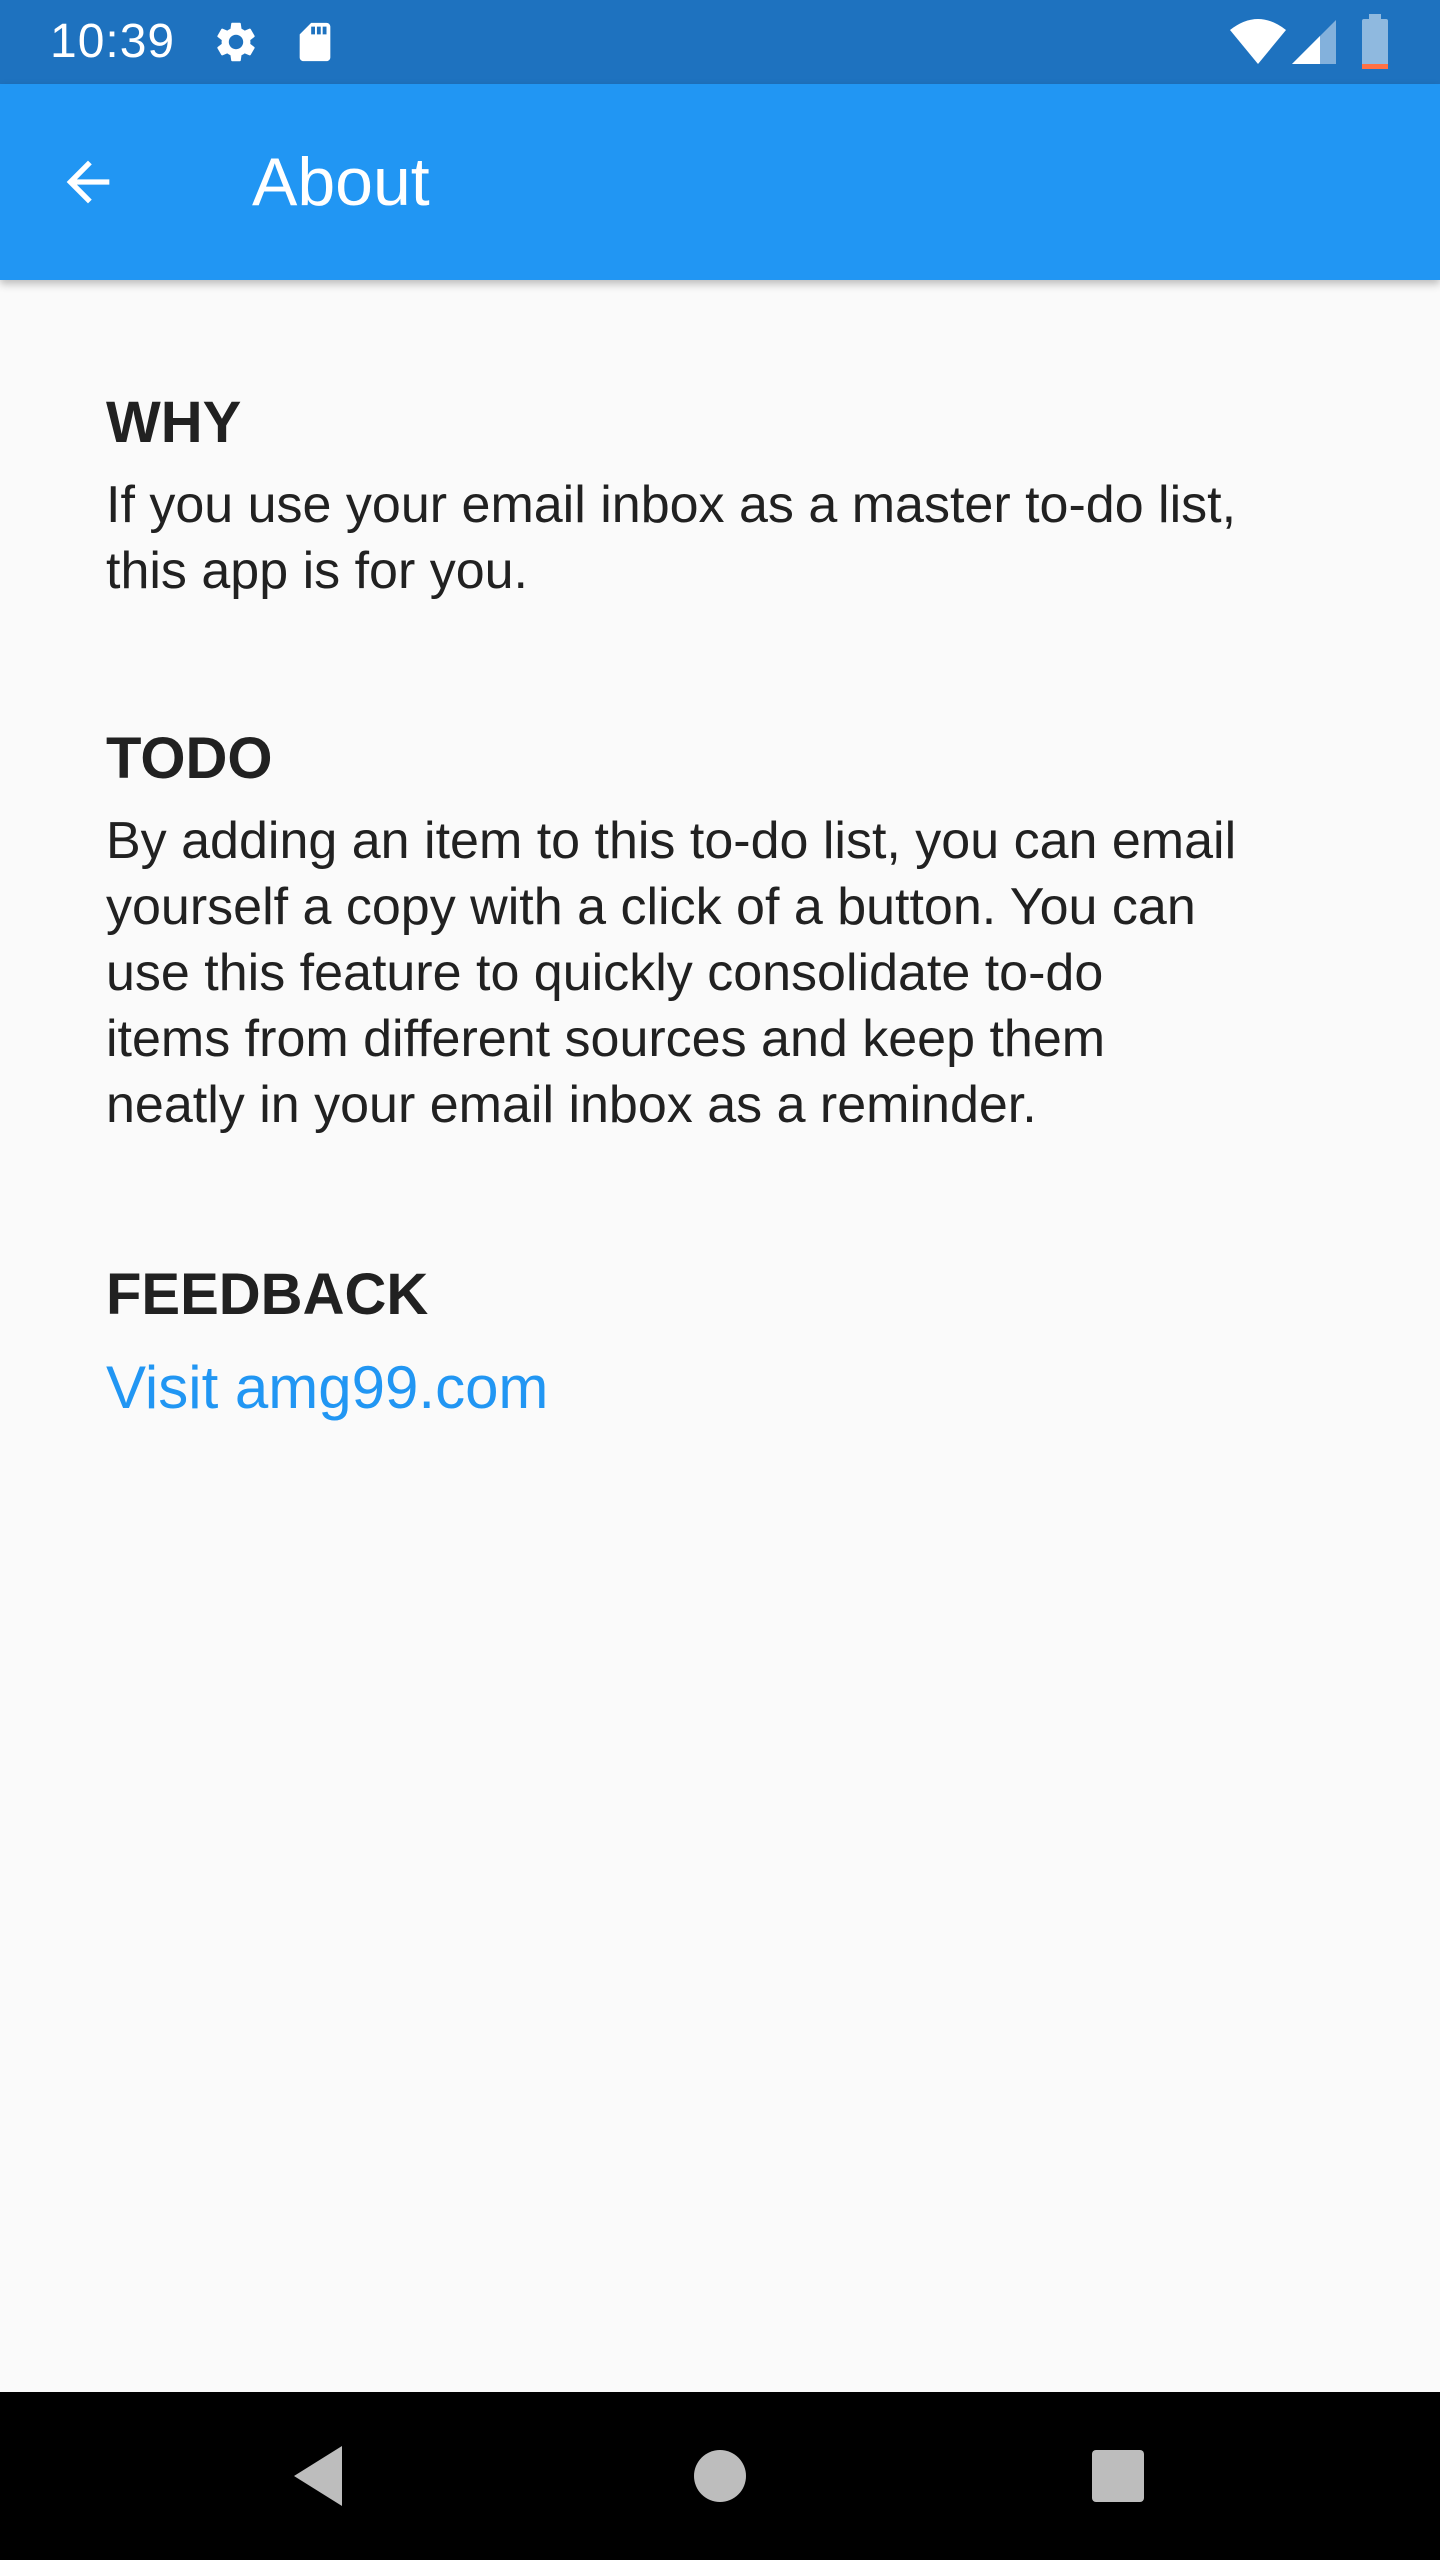 This screenshot has width=1440, height=2560. I want to click on feedback-heading: FEEDBACK, so click(267, 1294).